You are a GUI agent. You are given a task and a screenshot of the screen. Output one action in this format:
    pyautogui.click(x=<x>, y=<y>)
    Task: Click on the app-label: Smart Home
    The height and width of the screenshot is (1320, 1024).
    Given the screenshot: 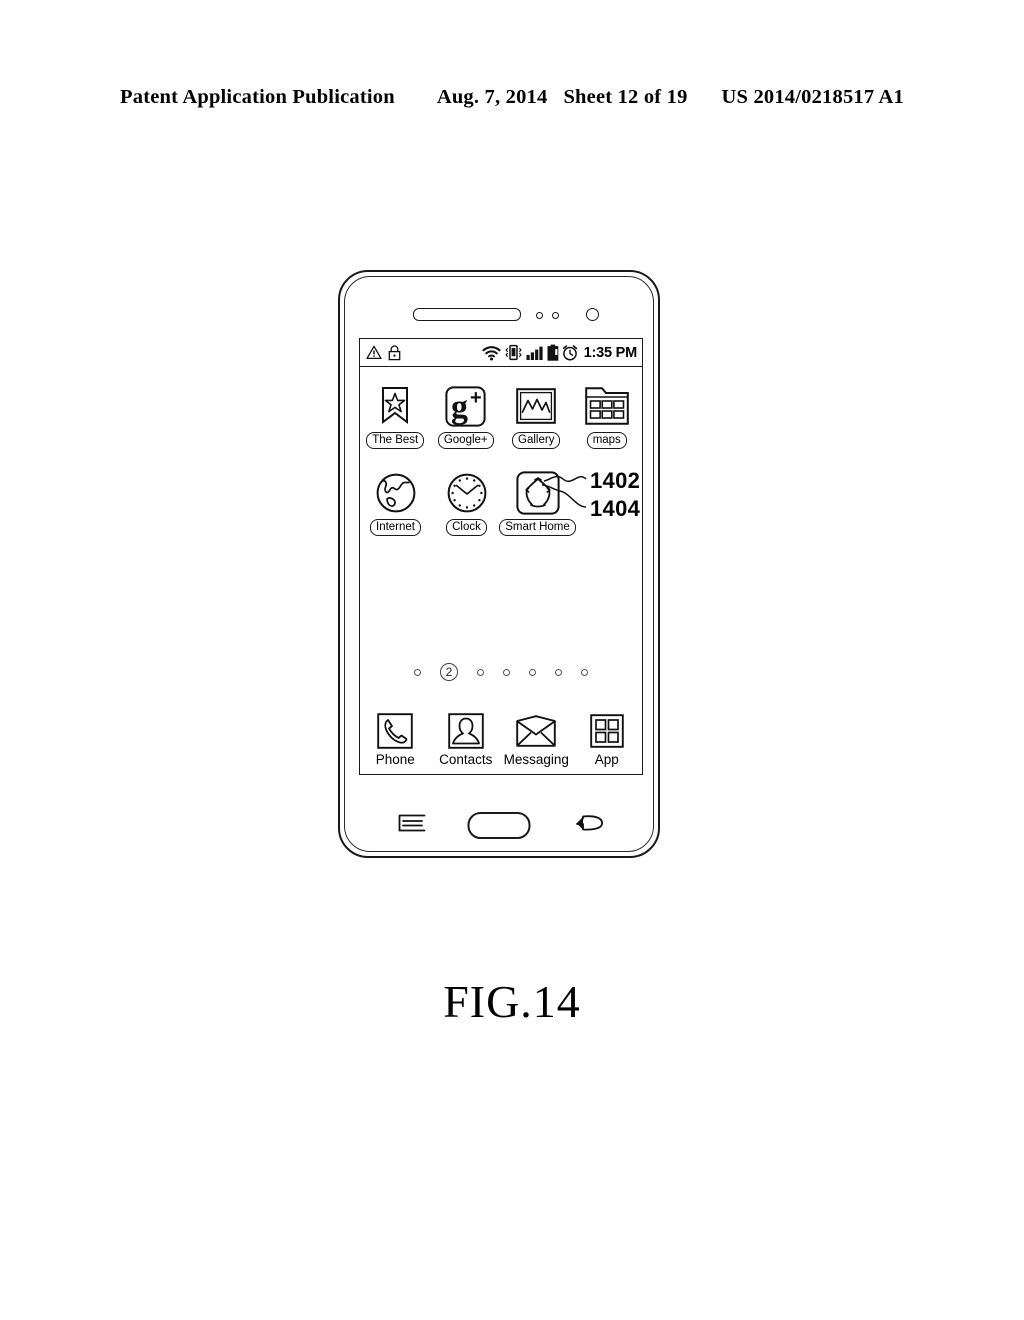 What is the action you would take?
    pyautogui.click(x=537, y=527)
    